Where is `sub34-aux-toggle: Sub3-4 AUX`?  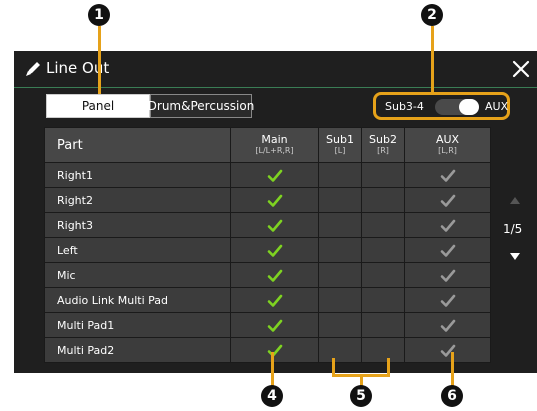 sub34-aux-toggle: Sub3-4 AUX is located at coordinates (441, 106).